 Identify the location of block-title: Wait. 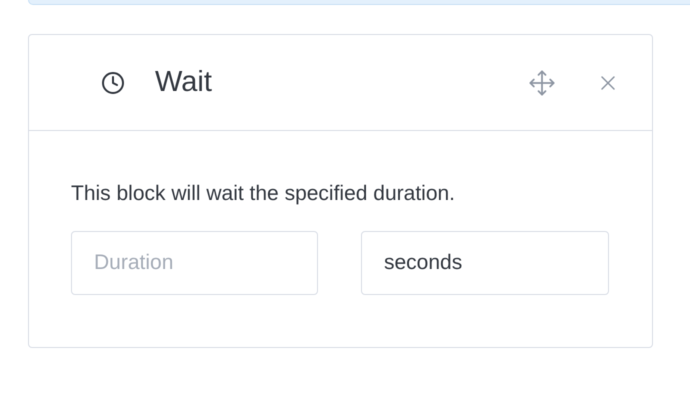
(183, 82).